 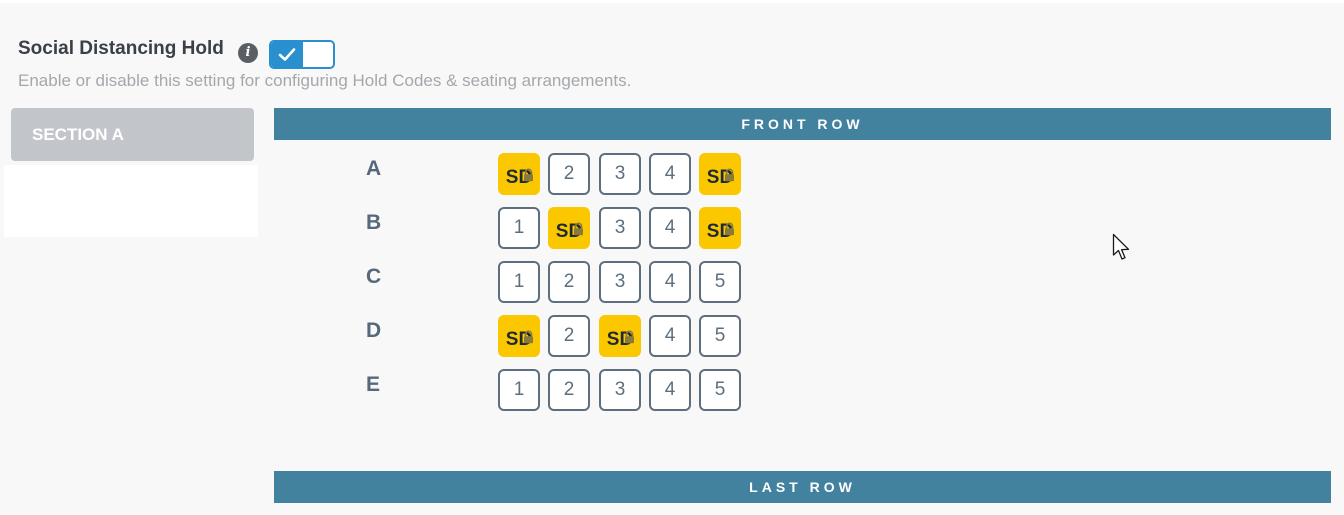 I want to click on toggle-knob, so click(x=318, y=54).